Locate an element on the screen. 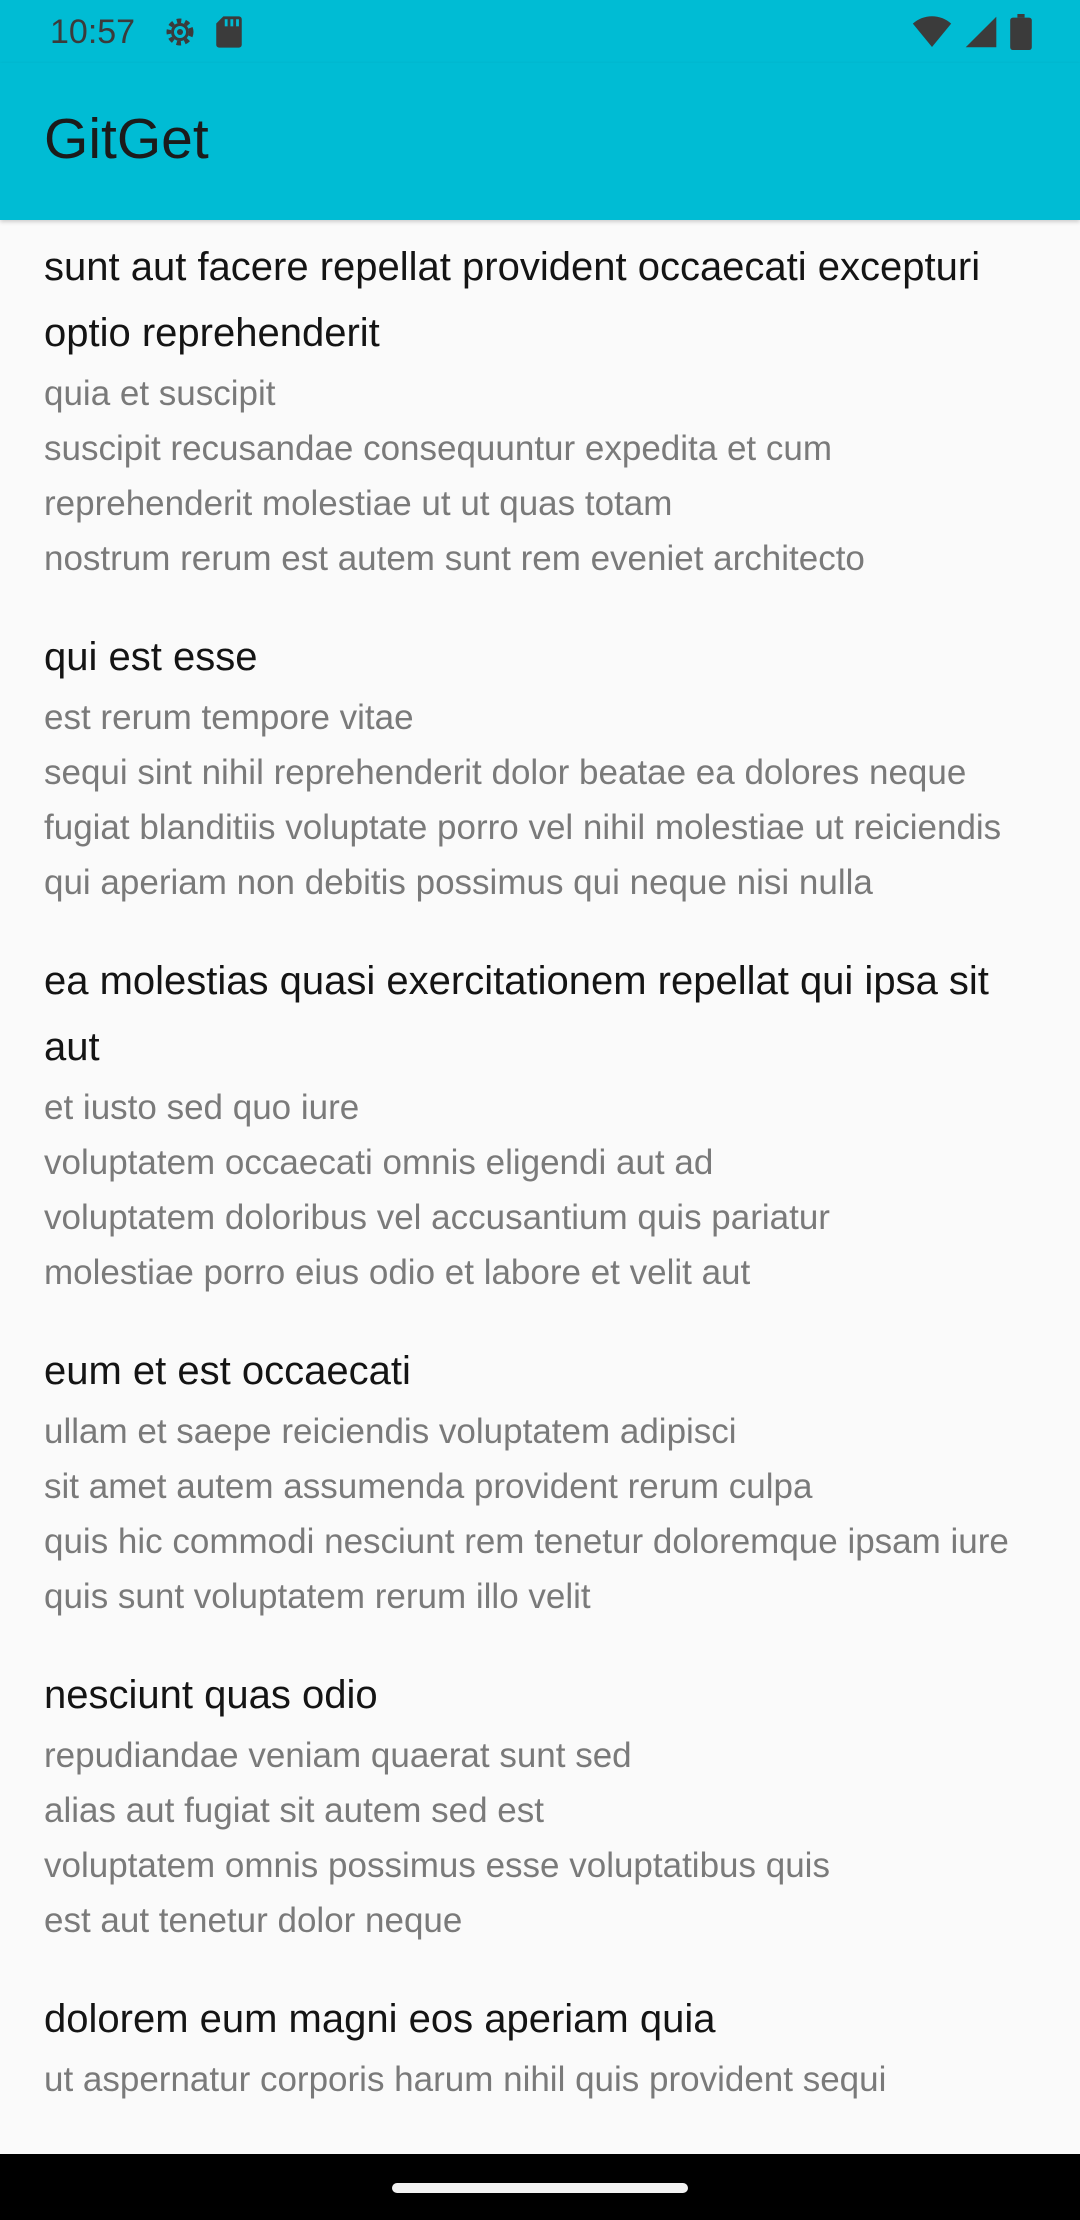 The image size is (1080, 2220). home-gesture-handle is located at coordinates (540, 2188).